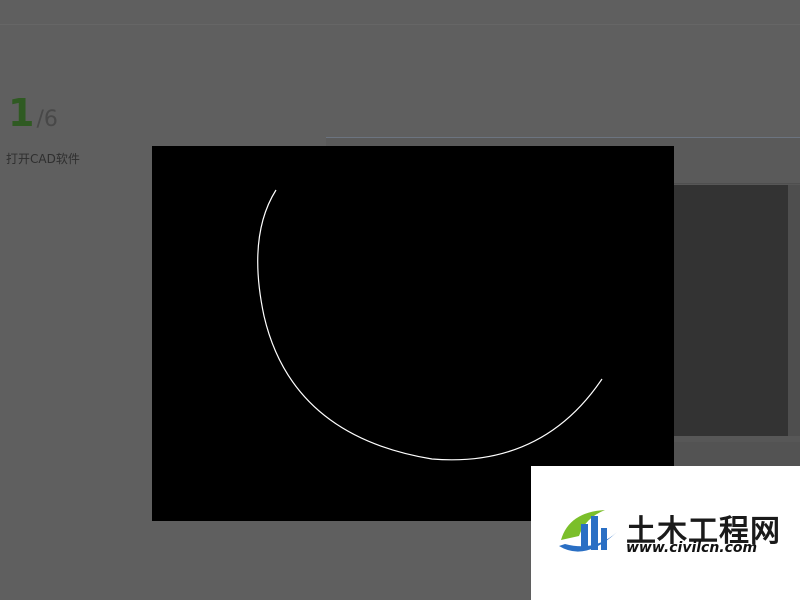  I want to click on cad-drawing-area, so click(730, 310).